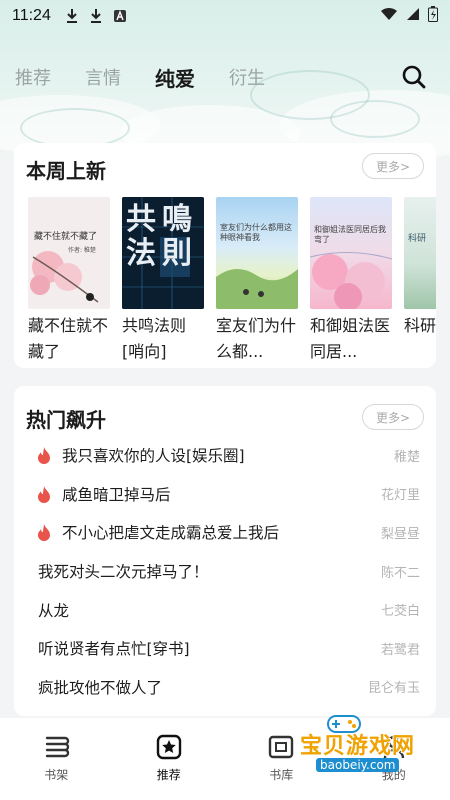  I want to click on section-title: 热门飙升, so click(66, 420).